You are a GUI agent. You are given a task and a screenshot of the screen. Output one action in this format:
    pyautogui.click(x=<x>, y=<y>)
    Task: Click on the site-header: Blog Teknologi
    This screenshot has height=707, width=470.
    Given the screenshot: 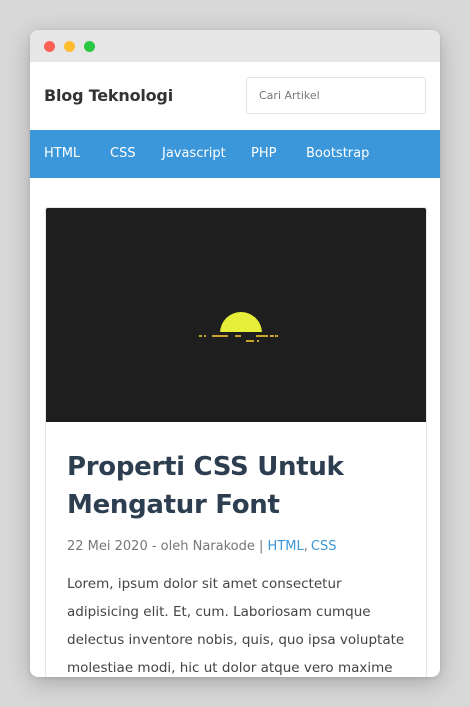 What is the action you would take?
    pyautogui.click(x=235, y=96)
    